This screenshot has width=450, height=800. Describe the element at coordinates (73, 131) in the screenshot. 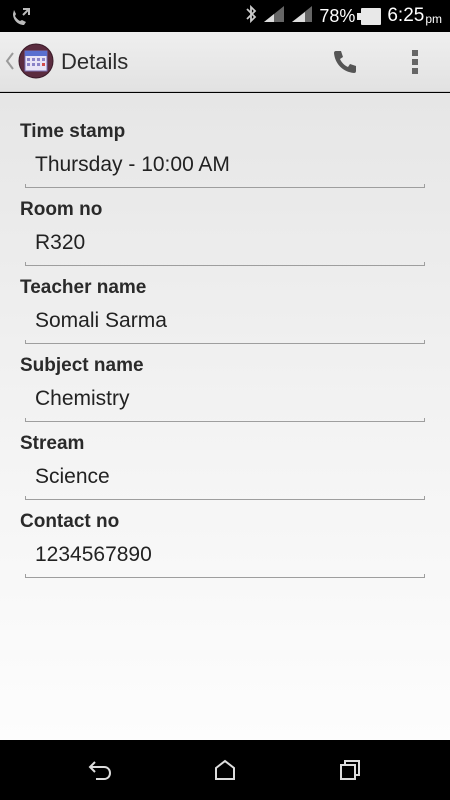

I see `field-label: Time stamp` at that location.